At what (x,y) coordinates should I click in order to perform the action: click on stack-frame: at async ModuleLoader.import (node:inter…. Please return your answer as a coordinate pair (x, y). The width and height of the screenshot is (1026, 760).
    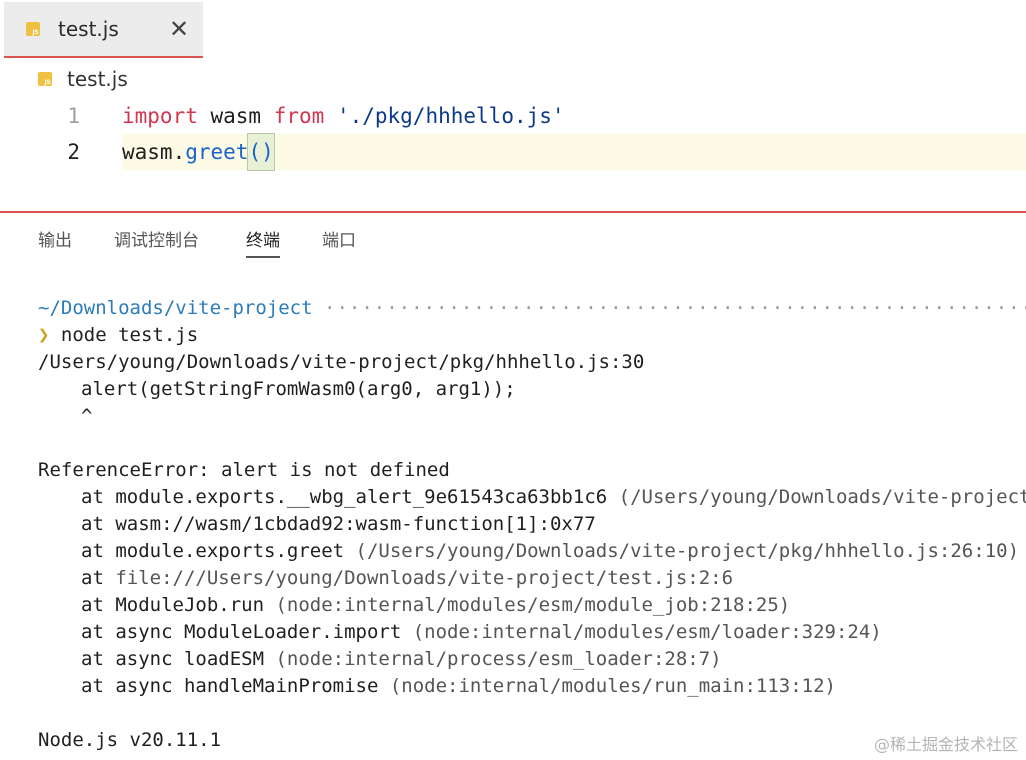
    Looking at the image, I should click on (460, 632).